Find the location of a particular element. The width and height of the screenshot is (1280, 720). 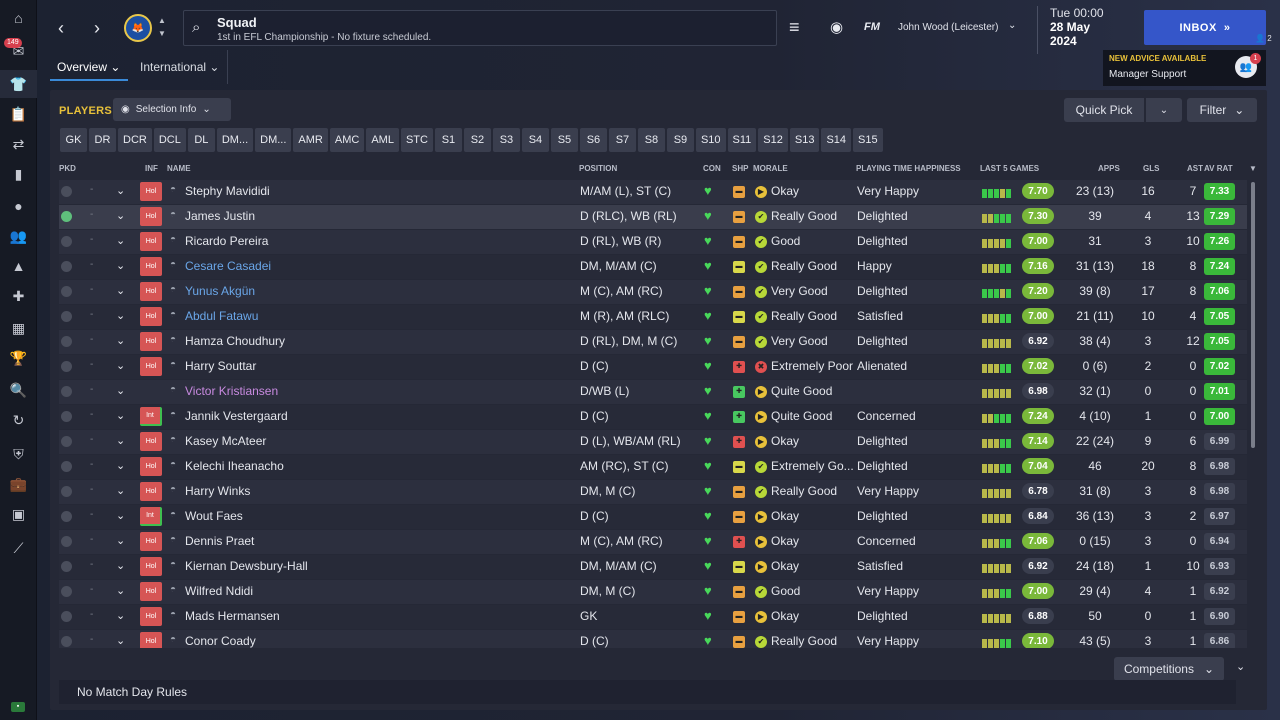

trophy-icon: 🏆 is located at coordinates (18, 358).